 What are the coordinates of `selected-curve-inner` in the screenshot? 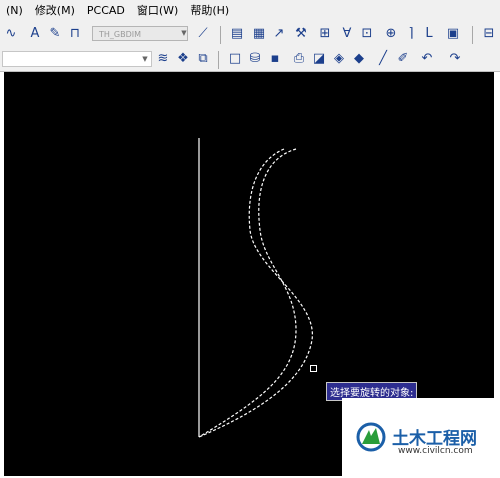 It's located at (247, 293).